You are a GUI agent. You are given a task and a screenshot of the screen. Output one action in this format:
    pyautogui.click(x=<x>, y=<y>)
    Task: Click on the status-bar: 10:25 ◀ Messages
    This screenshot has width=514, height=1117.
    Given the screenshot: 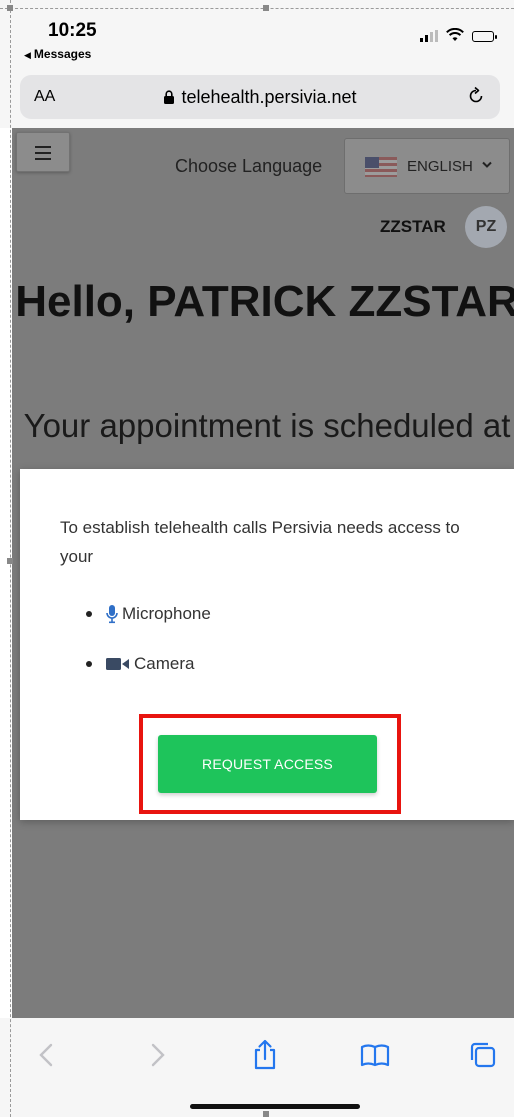 What is the action you would take?
    pyautogui.click(x=257, y=35)
    